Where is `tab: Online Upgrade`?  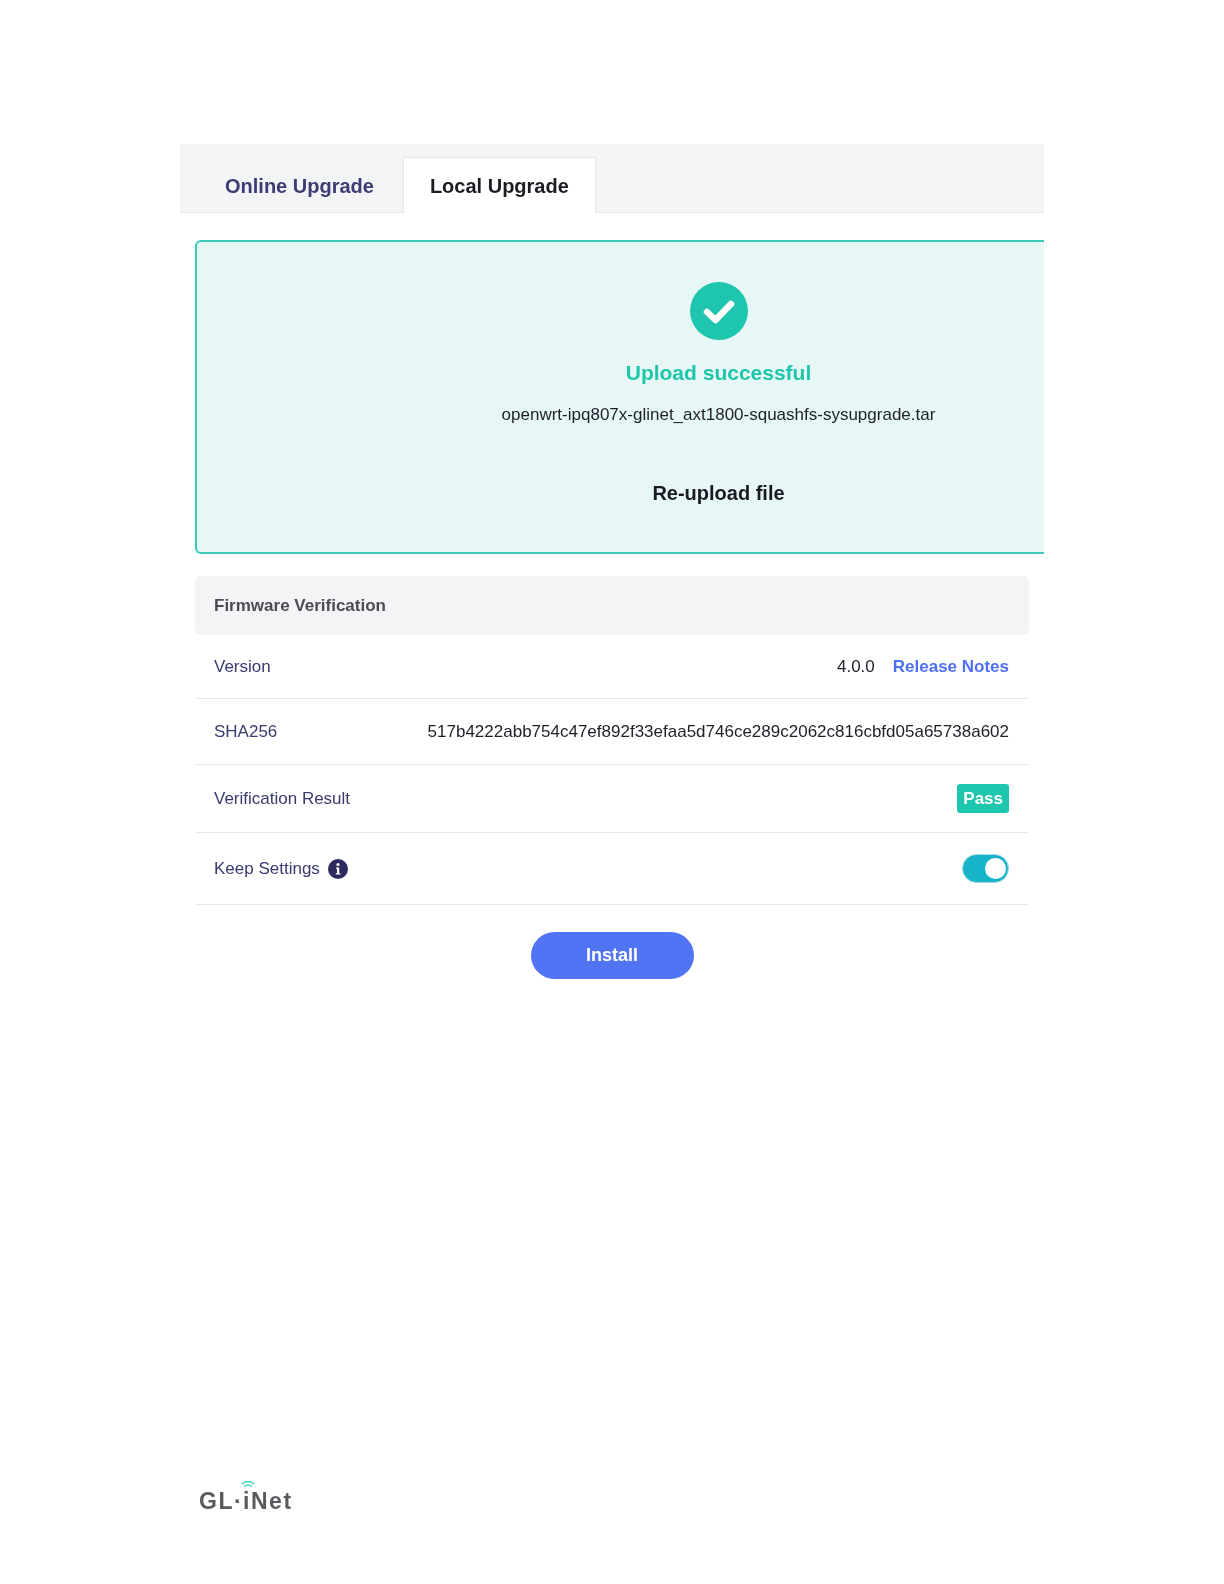 tab: Online Upgrade is located at coordinates (291, 185).